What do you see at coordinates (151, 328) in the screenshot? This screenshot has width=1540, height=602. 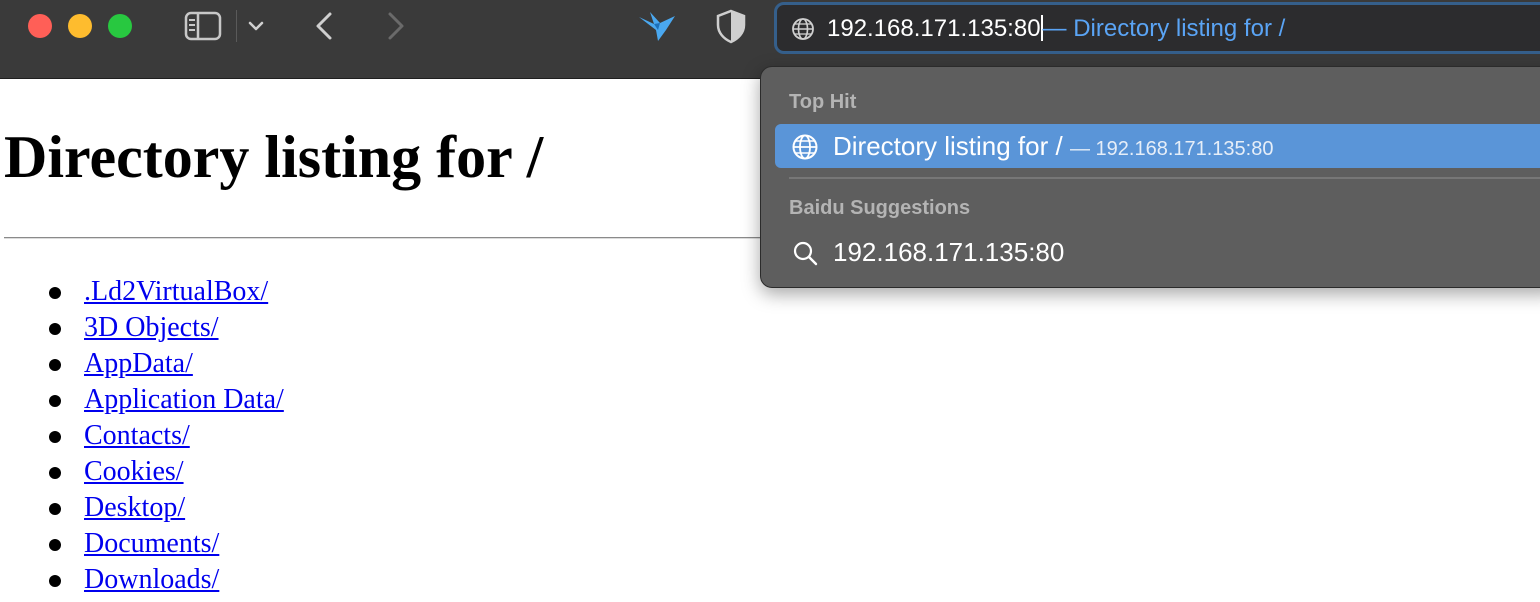 I see `directory-link: 3D Objects/` at bounding box center [151, 328].